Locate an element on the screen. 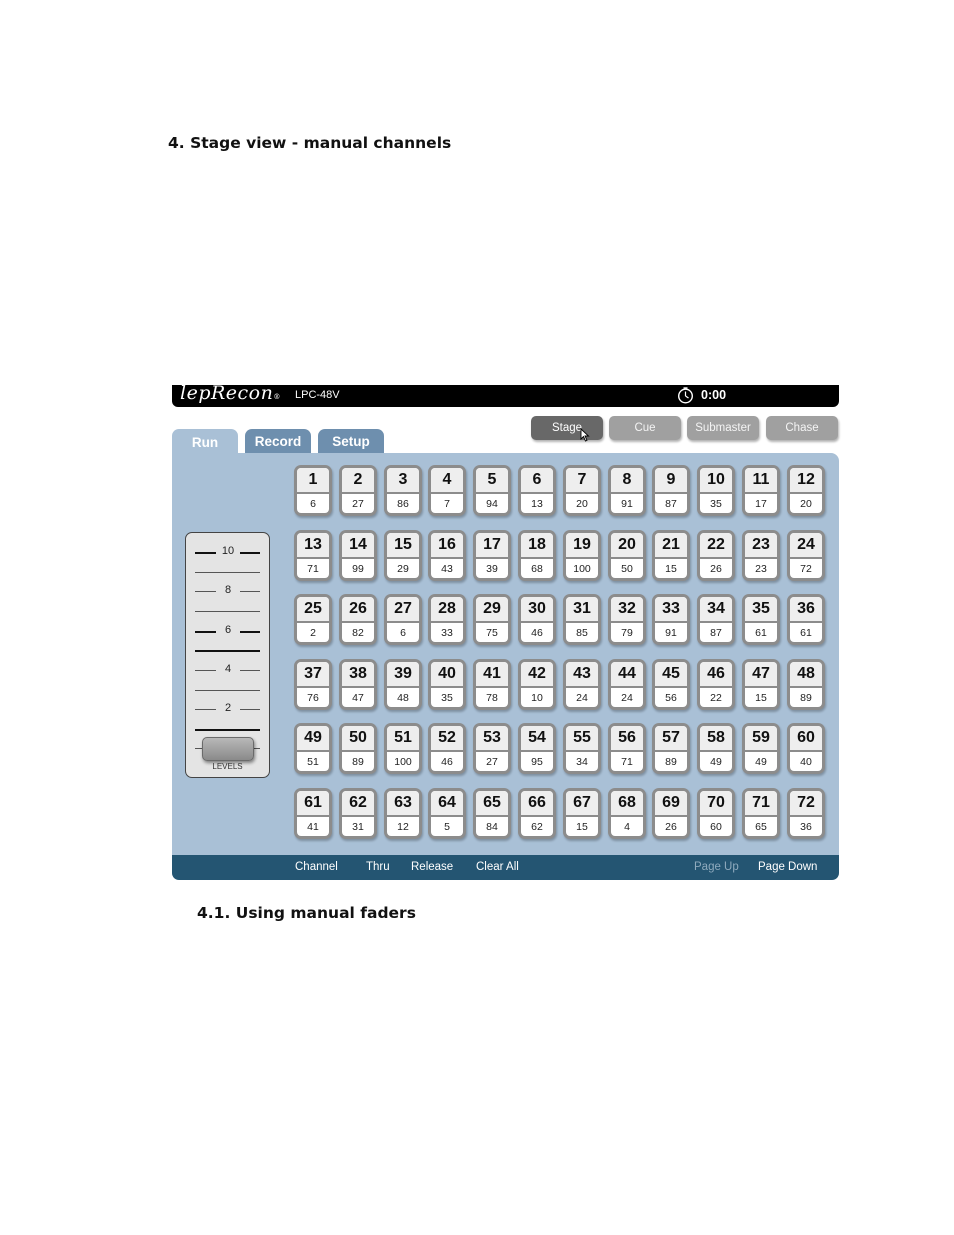 This screenshot has height=1235, width=954. channel-tile: 67 15 is located at coordinates (582, 813).